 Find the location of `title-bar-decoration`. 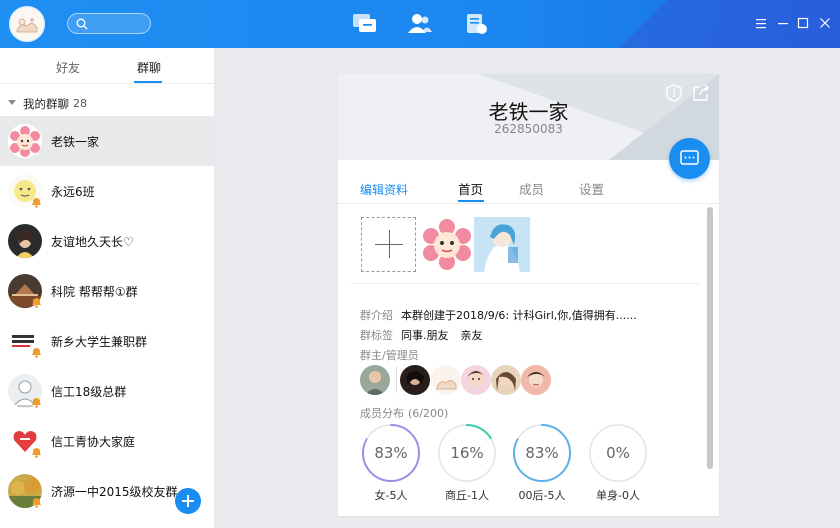

title-bar-decoration is located at coordinates (680, 24).